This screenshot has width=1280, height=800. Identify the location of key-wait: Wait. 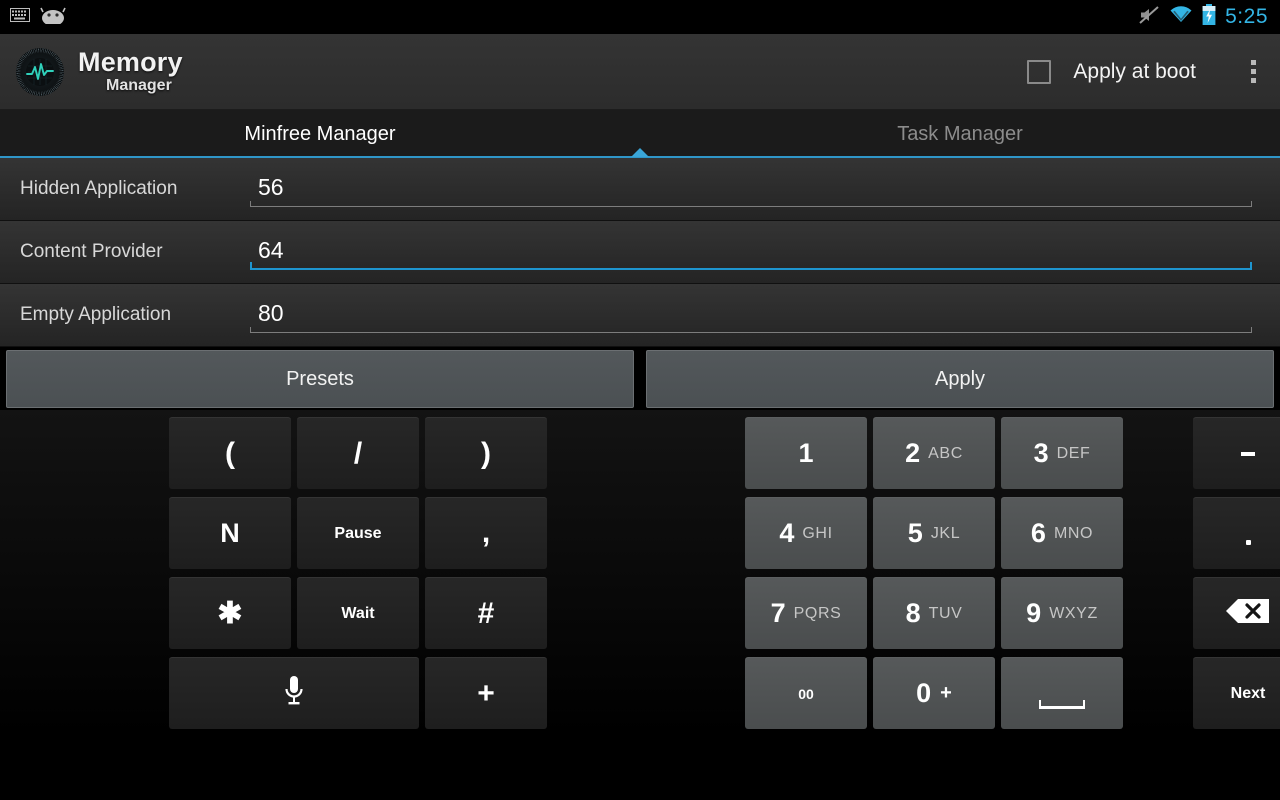
(358, 613).